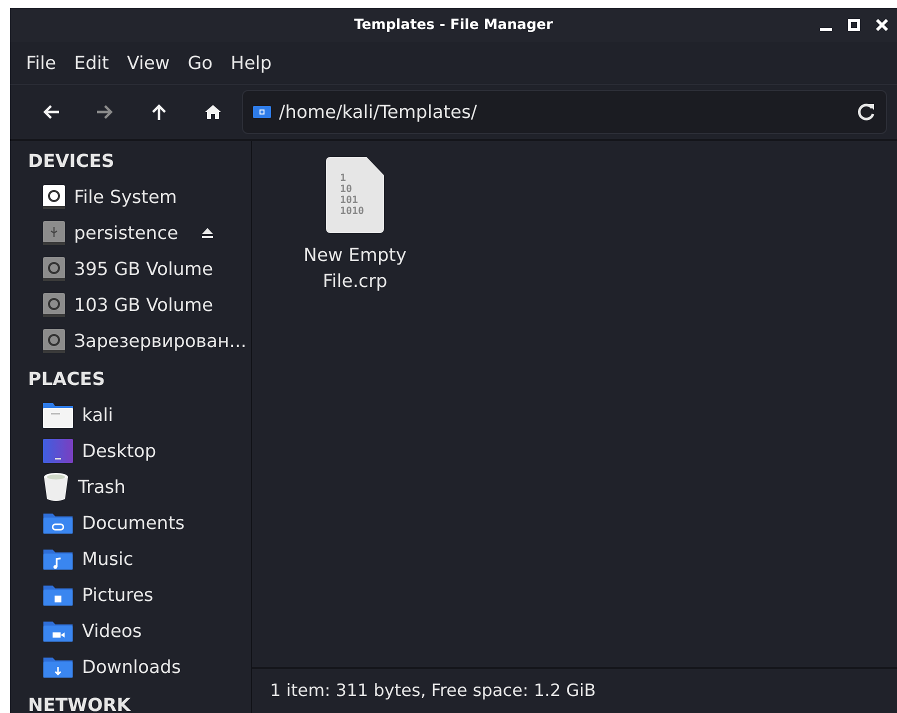 This screenshot has width=897, height=713. What do you see at coordinates (51, 112) in the screenshot?
I see `arrow-left-icon` at bounding box center [51, 112].